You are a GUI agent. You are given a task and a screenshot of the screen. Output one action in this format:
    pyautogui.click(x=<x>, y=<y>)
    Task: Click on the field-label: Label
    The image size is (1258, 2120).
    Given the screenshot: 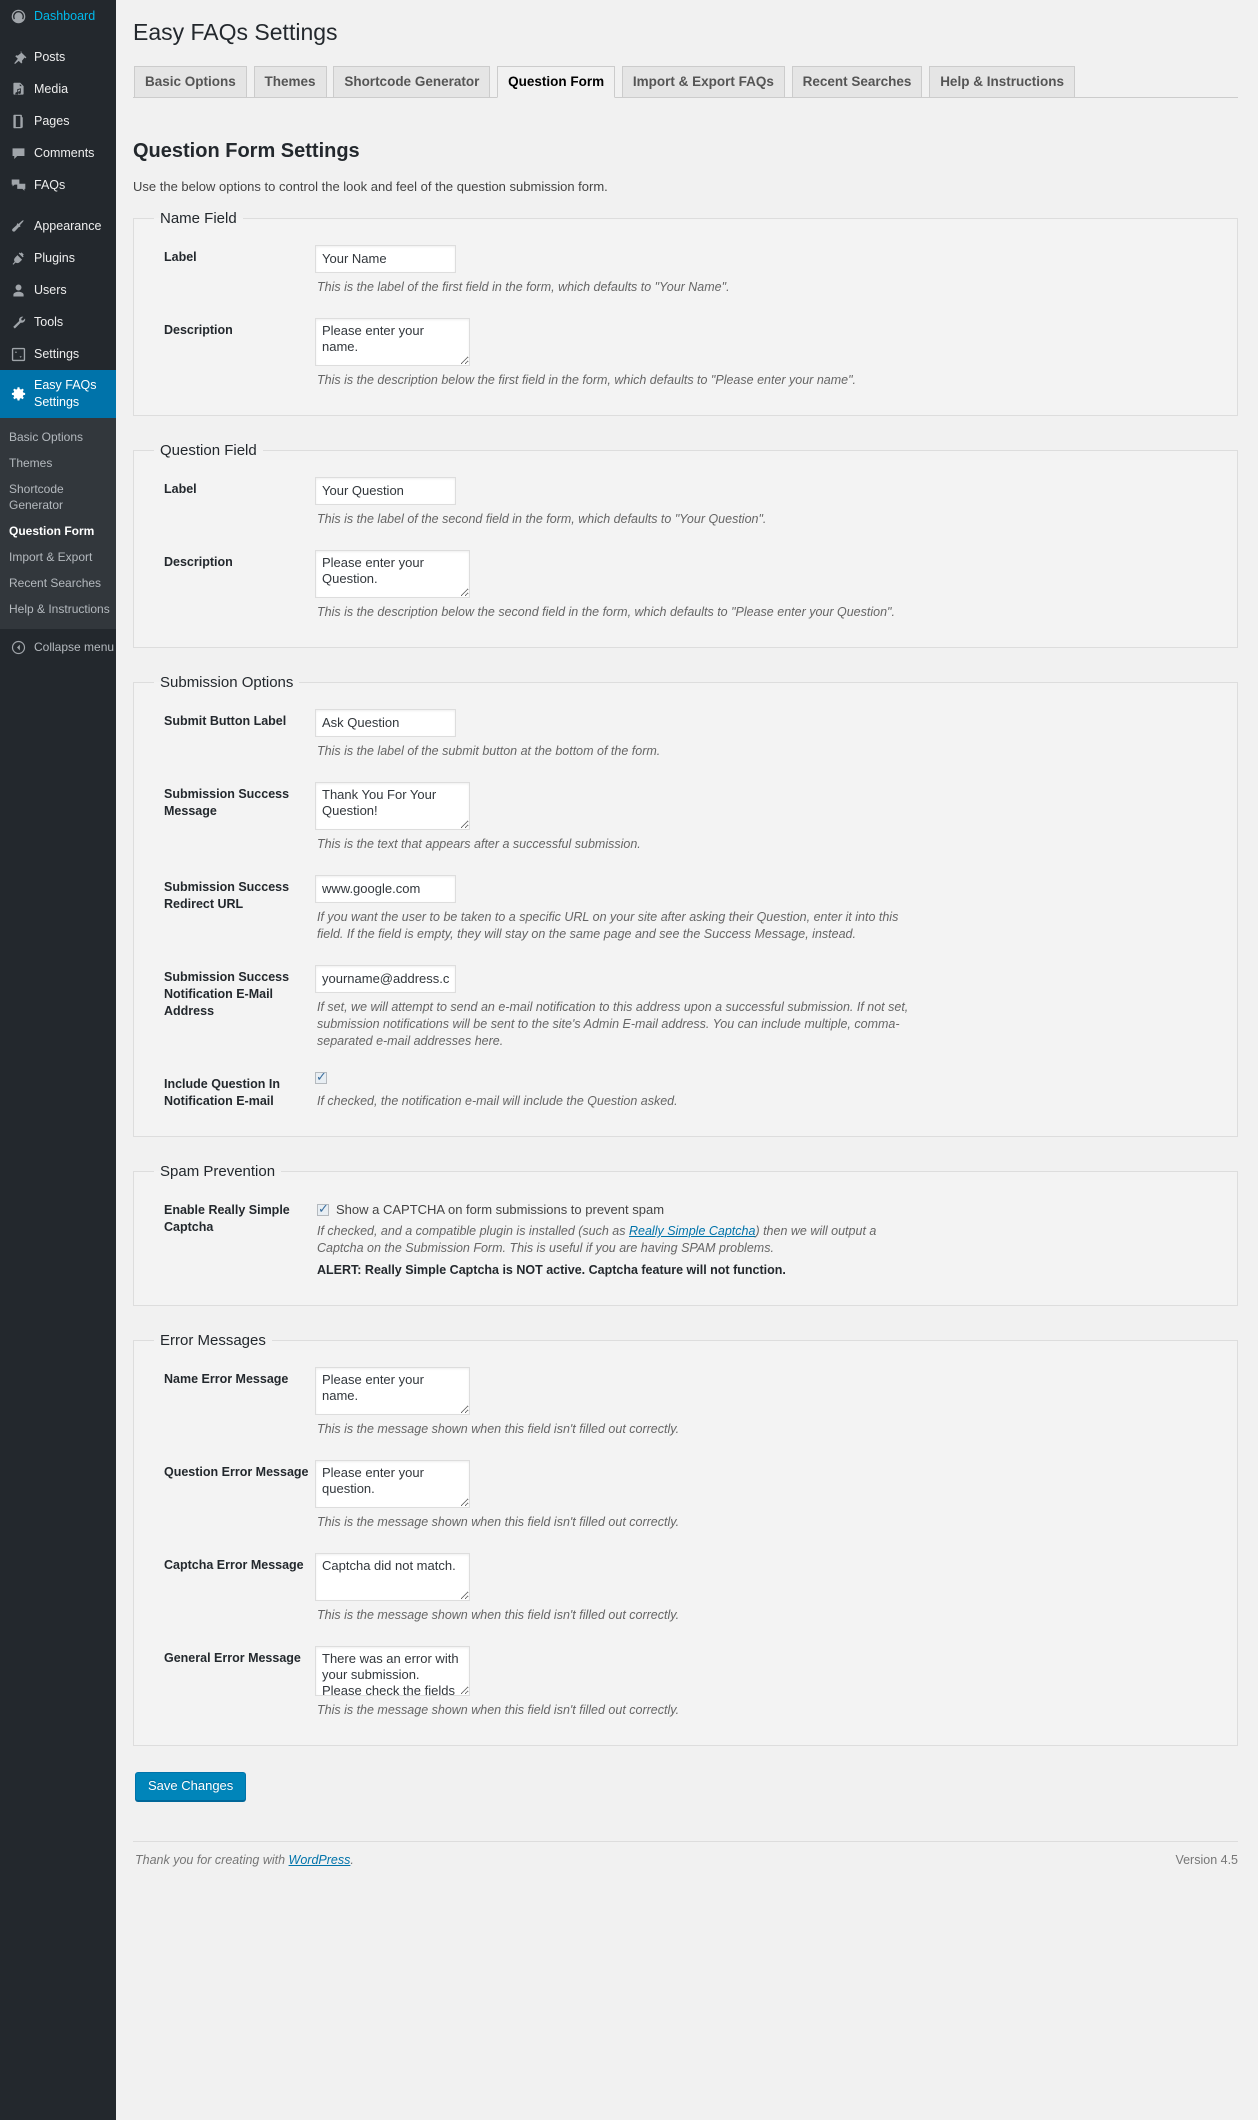 What is the action you would take?
    pyautogui.click(x=180, y=489)
    